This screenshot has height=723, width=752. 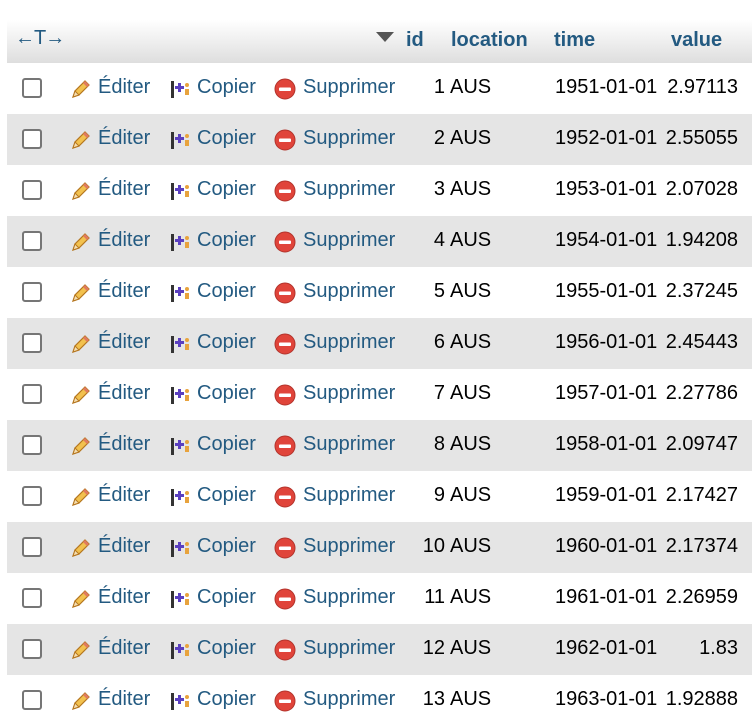 I want to click on column-header-location: location, so click(x=489, y=40).